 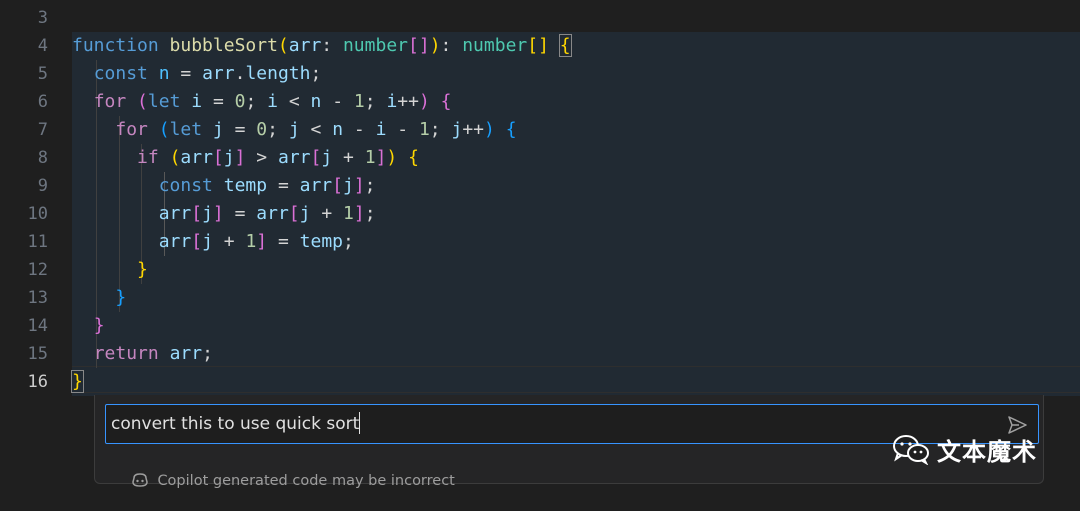 What do you see at coordinates (42, 74) in the screenshot?
I see `line-number: 5` at bounding box center [42, 74].